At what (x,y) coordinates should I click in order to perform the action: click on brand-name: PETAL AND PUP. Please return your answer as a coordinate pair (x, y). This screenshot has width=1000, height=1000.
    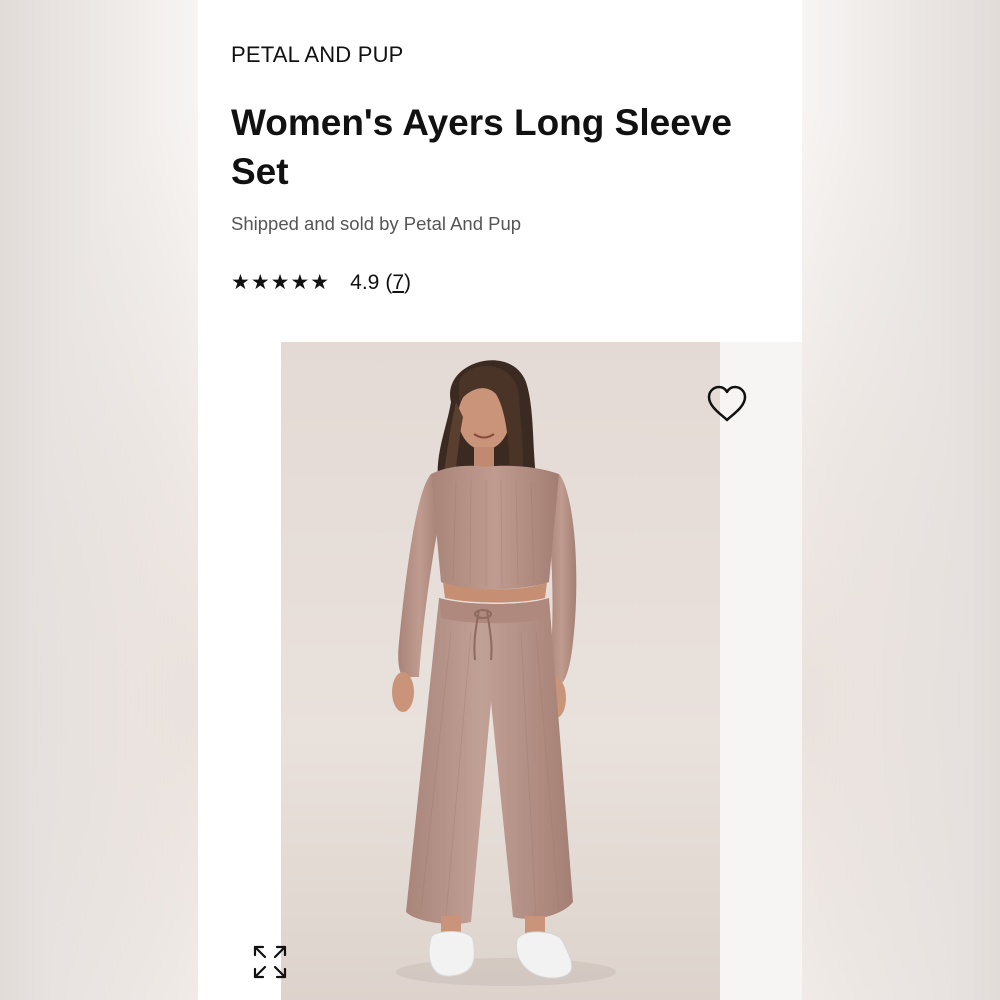
    Looking at the image, I should click on (317, 55).